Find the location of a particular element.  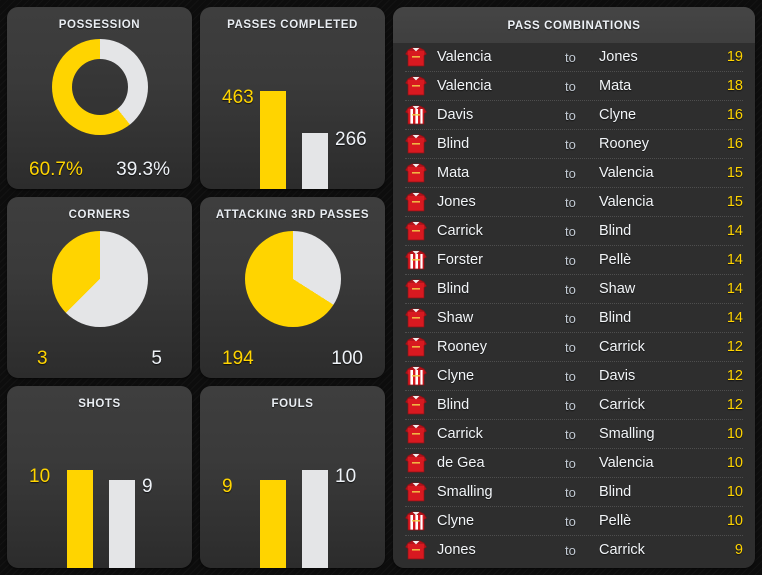

pass-combination-row: Valencia to Jones 19 is located at coordinates (574, 57).